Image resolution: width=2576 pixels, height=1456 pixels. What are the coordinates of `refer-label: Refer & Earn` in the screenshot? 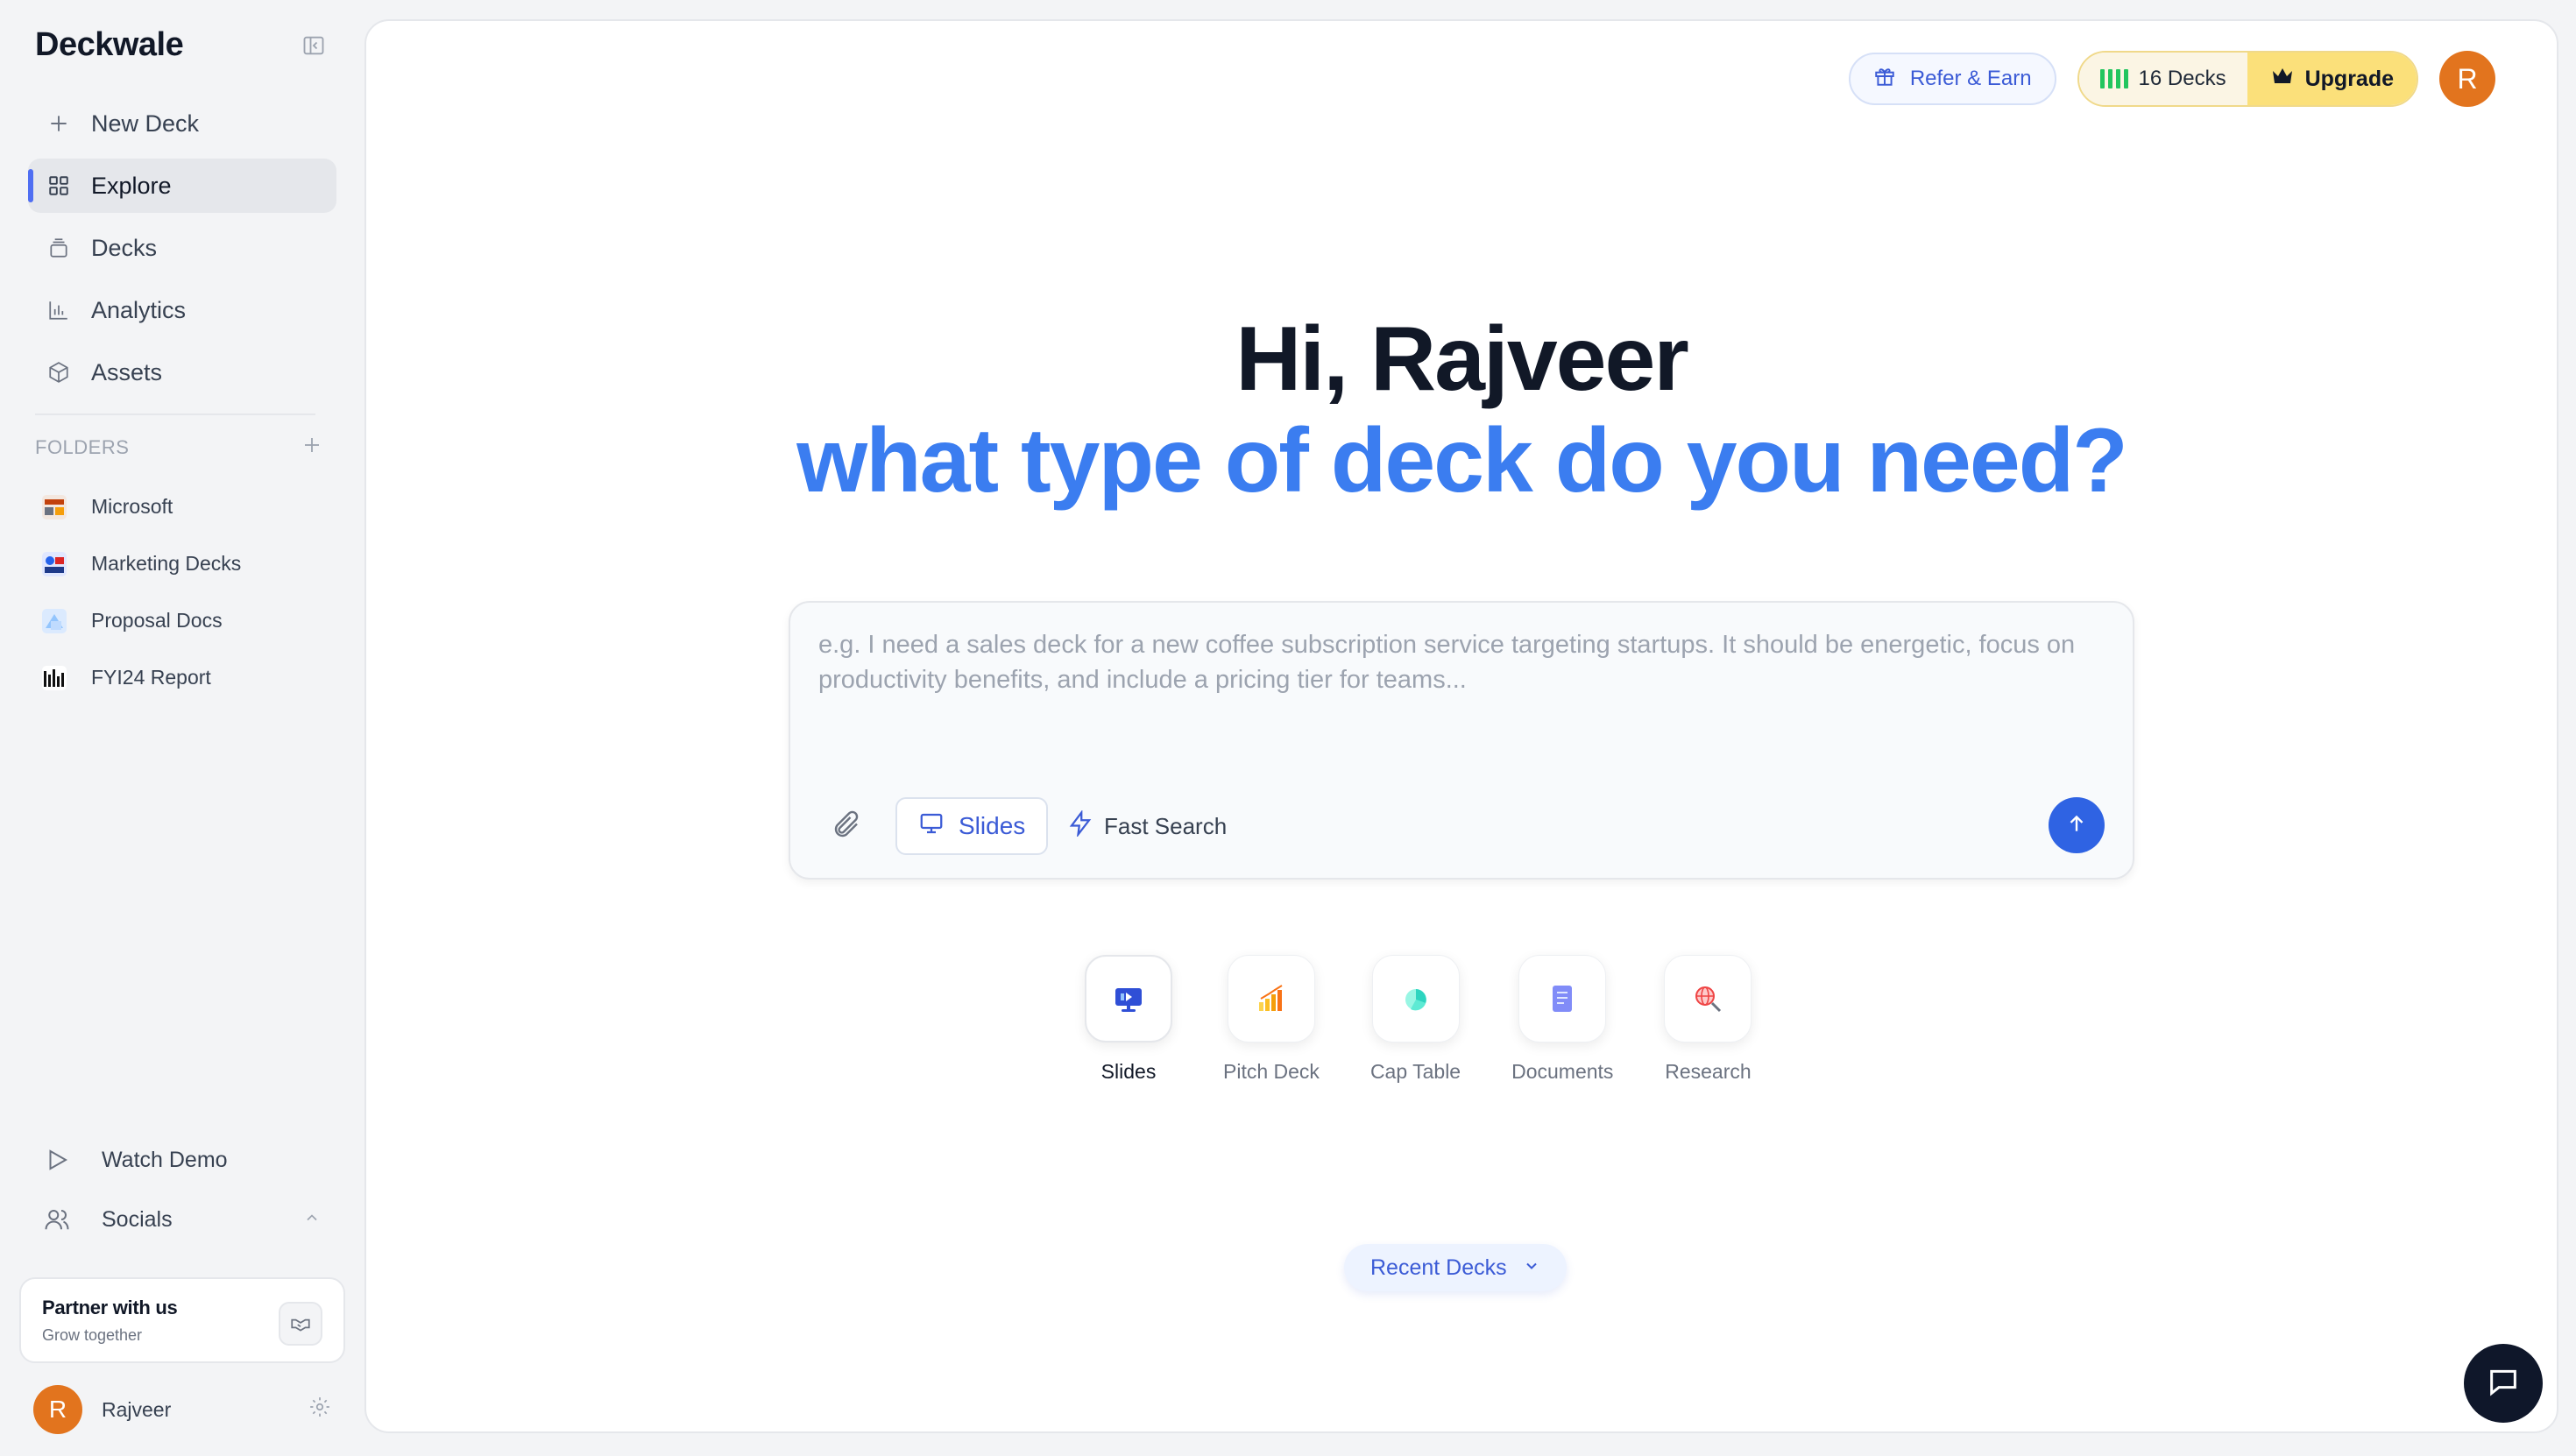 It's located at (1970, 78).